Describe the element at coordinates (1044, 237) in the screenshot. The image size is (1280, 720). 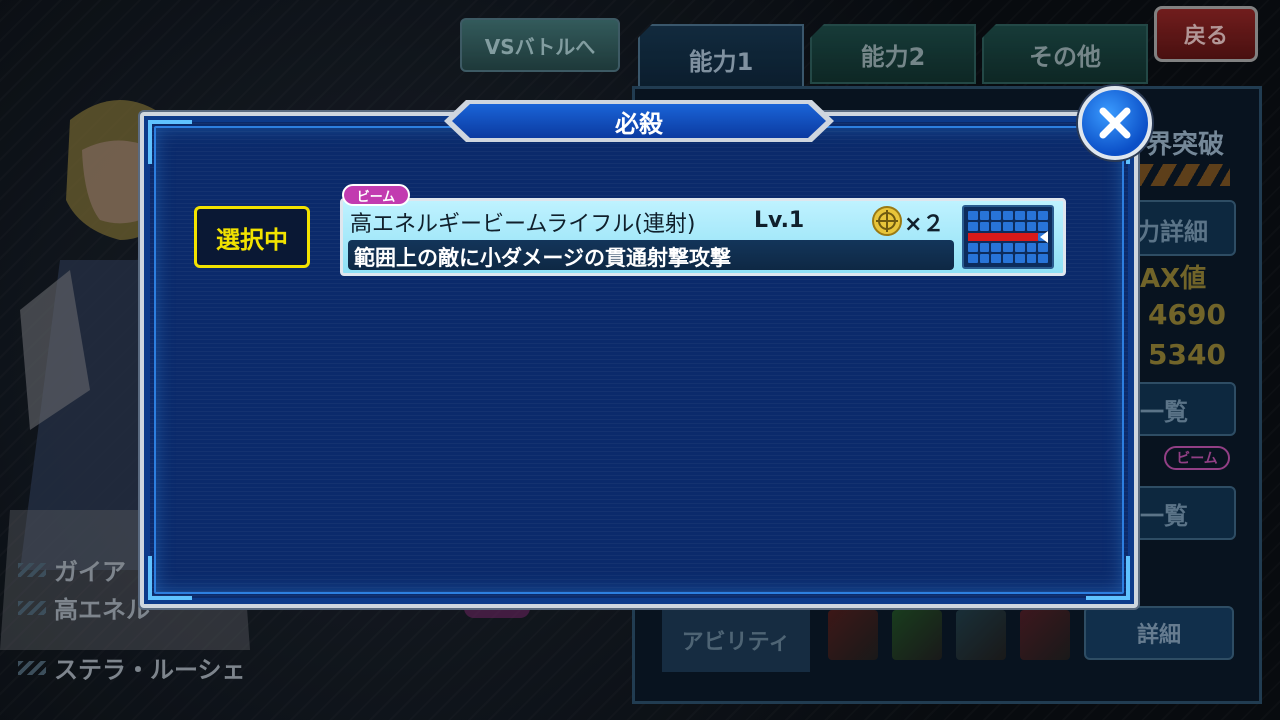
I see `player-position-marker` at that location.